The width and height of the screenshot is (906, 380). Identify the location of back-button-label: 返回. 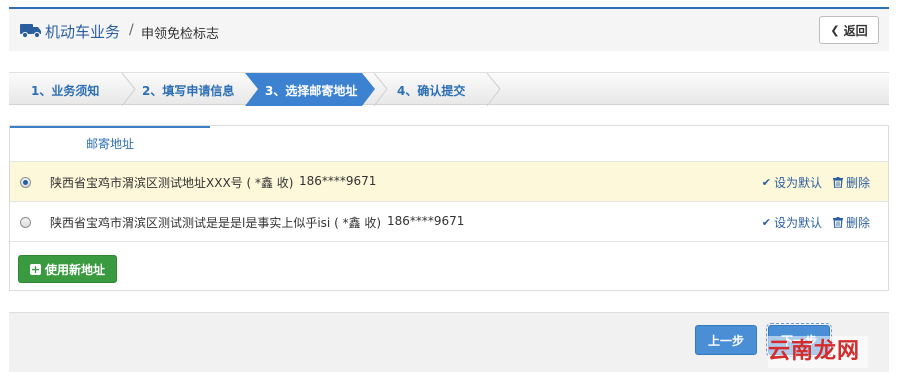
(855, 30).